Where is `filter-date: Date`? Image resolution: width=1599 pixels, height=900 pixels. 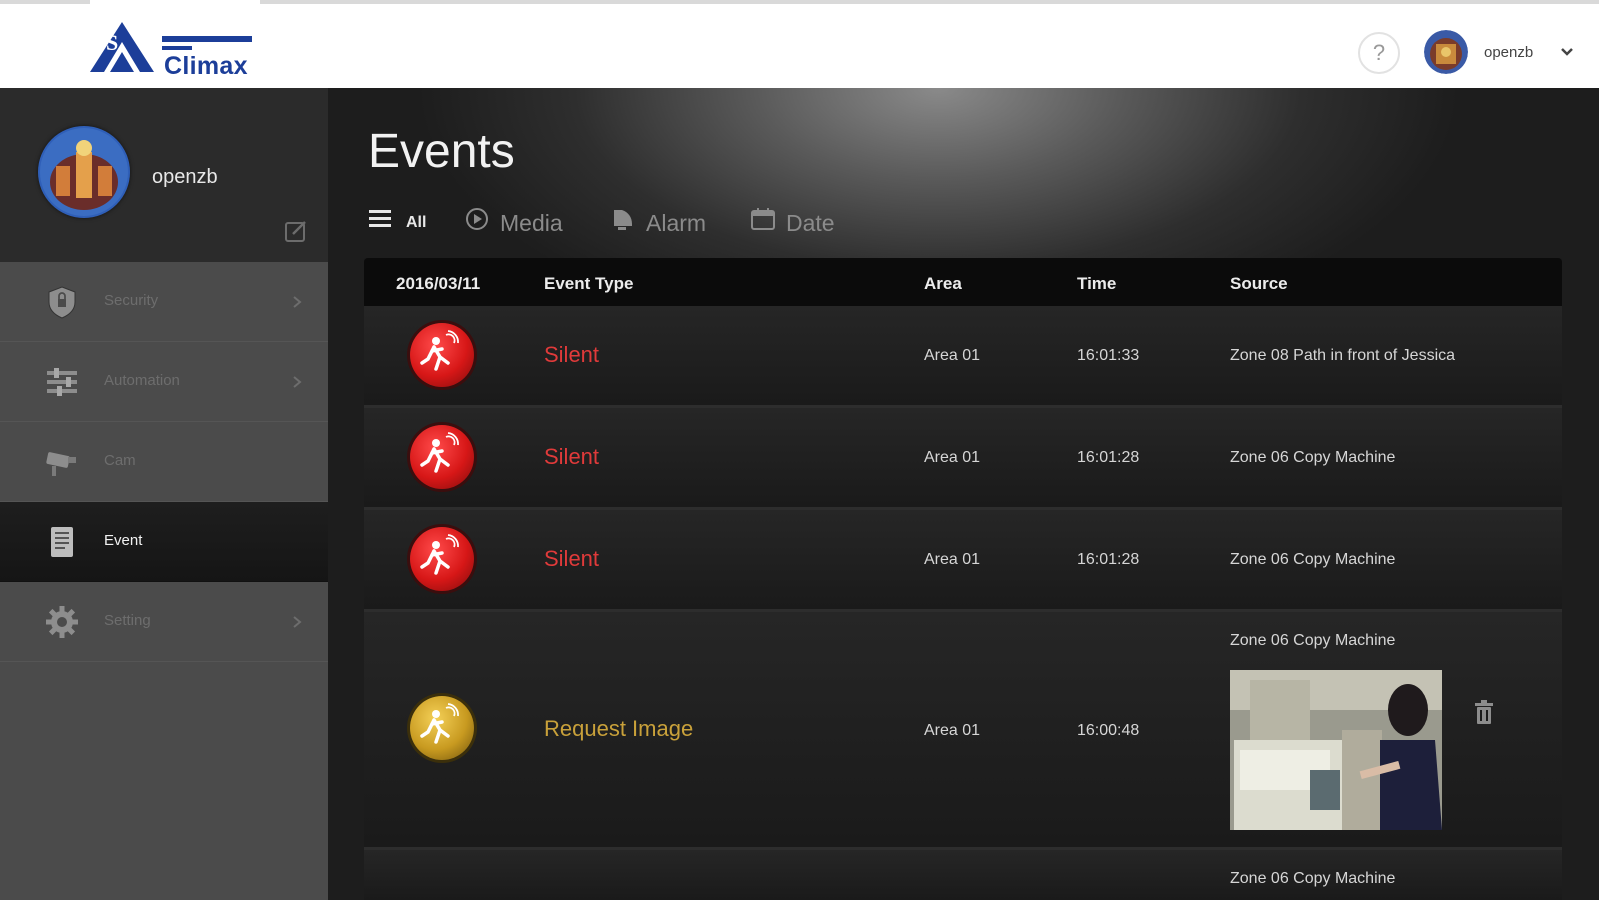 filter-date: Date is located at coordinates (805, 220).